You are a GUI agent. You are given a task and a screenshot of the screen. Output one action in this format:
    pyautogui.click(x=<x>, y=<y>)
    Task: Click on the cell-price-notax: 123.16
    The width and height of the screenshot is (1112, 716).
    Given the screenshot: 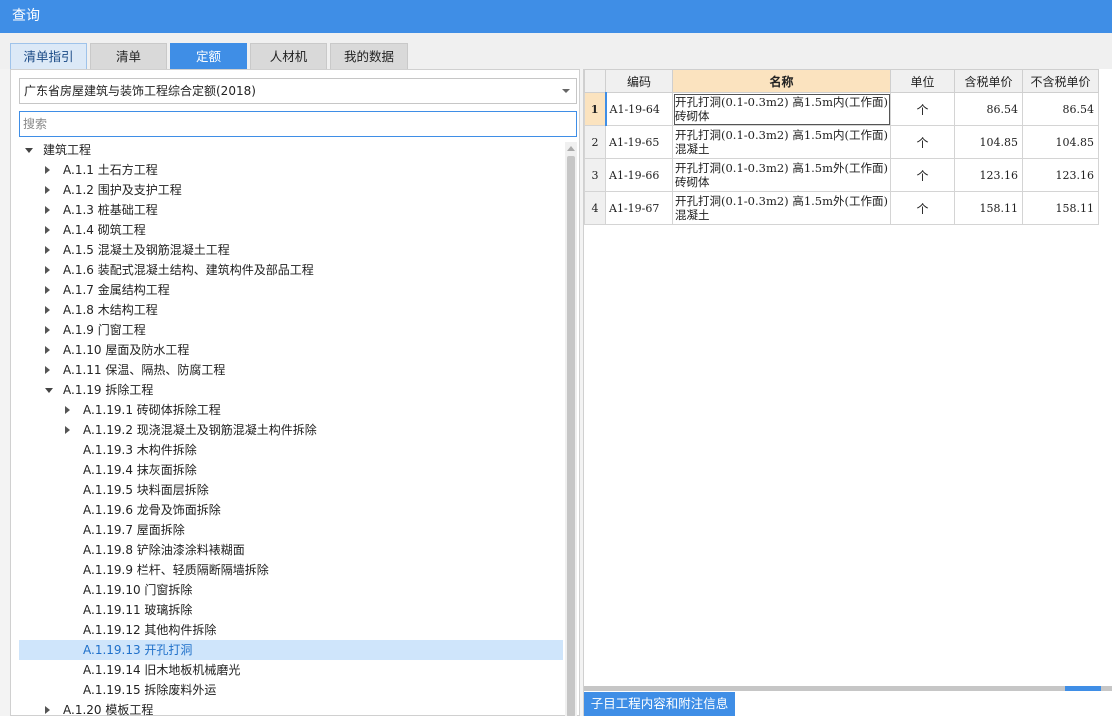 What is the action you would take?
    pyautogui.click(x=1060, y=175)
    